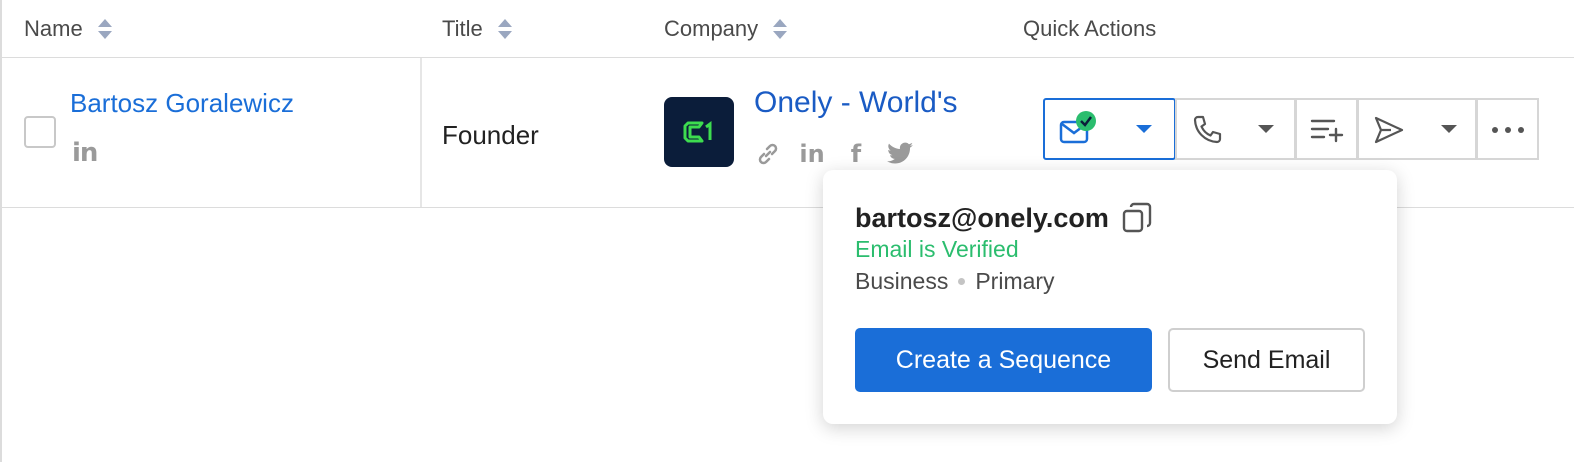  Describe the element at coordinates (955, 281) in the screenshot. I see `email-meta: Business Primary` at that location.